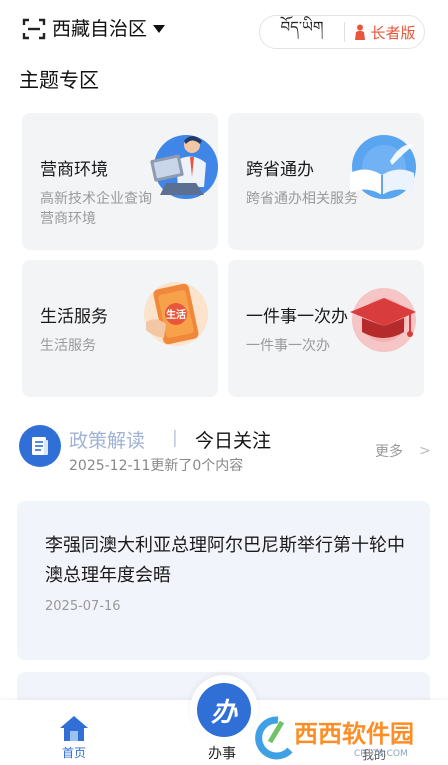 The height and width of the screenshot is (765, 448). What do you see at coordinates (100, 29) in the screenshot?
I see `region-name: 西藏自治区` at bounding box center [100, 29].